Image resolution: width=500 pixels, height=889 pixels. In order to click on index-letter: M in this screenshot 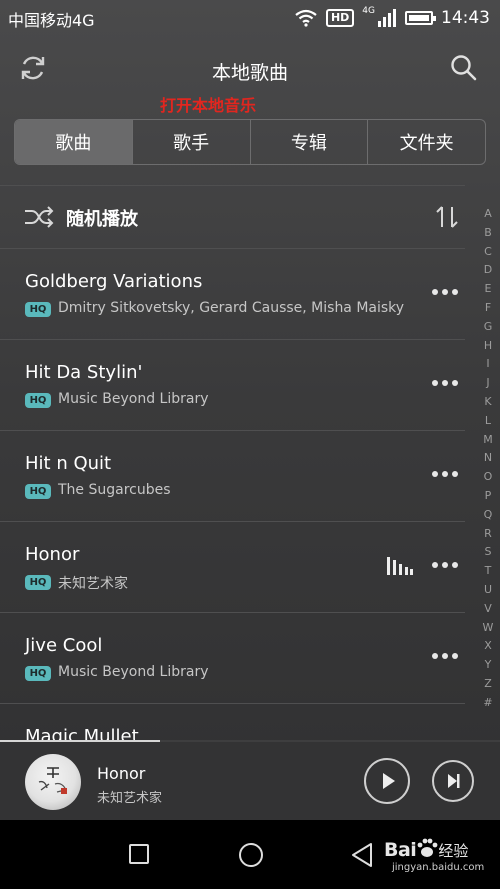, I will do `click(488, 440)`.